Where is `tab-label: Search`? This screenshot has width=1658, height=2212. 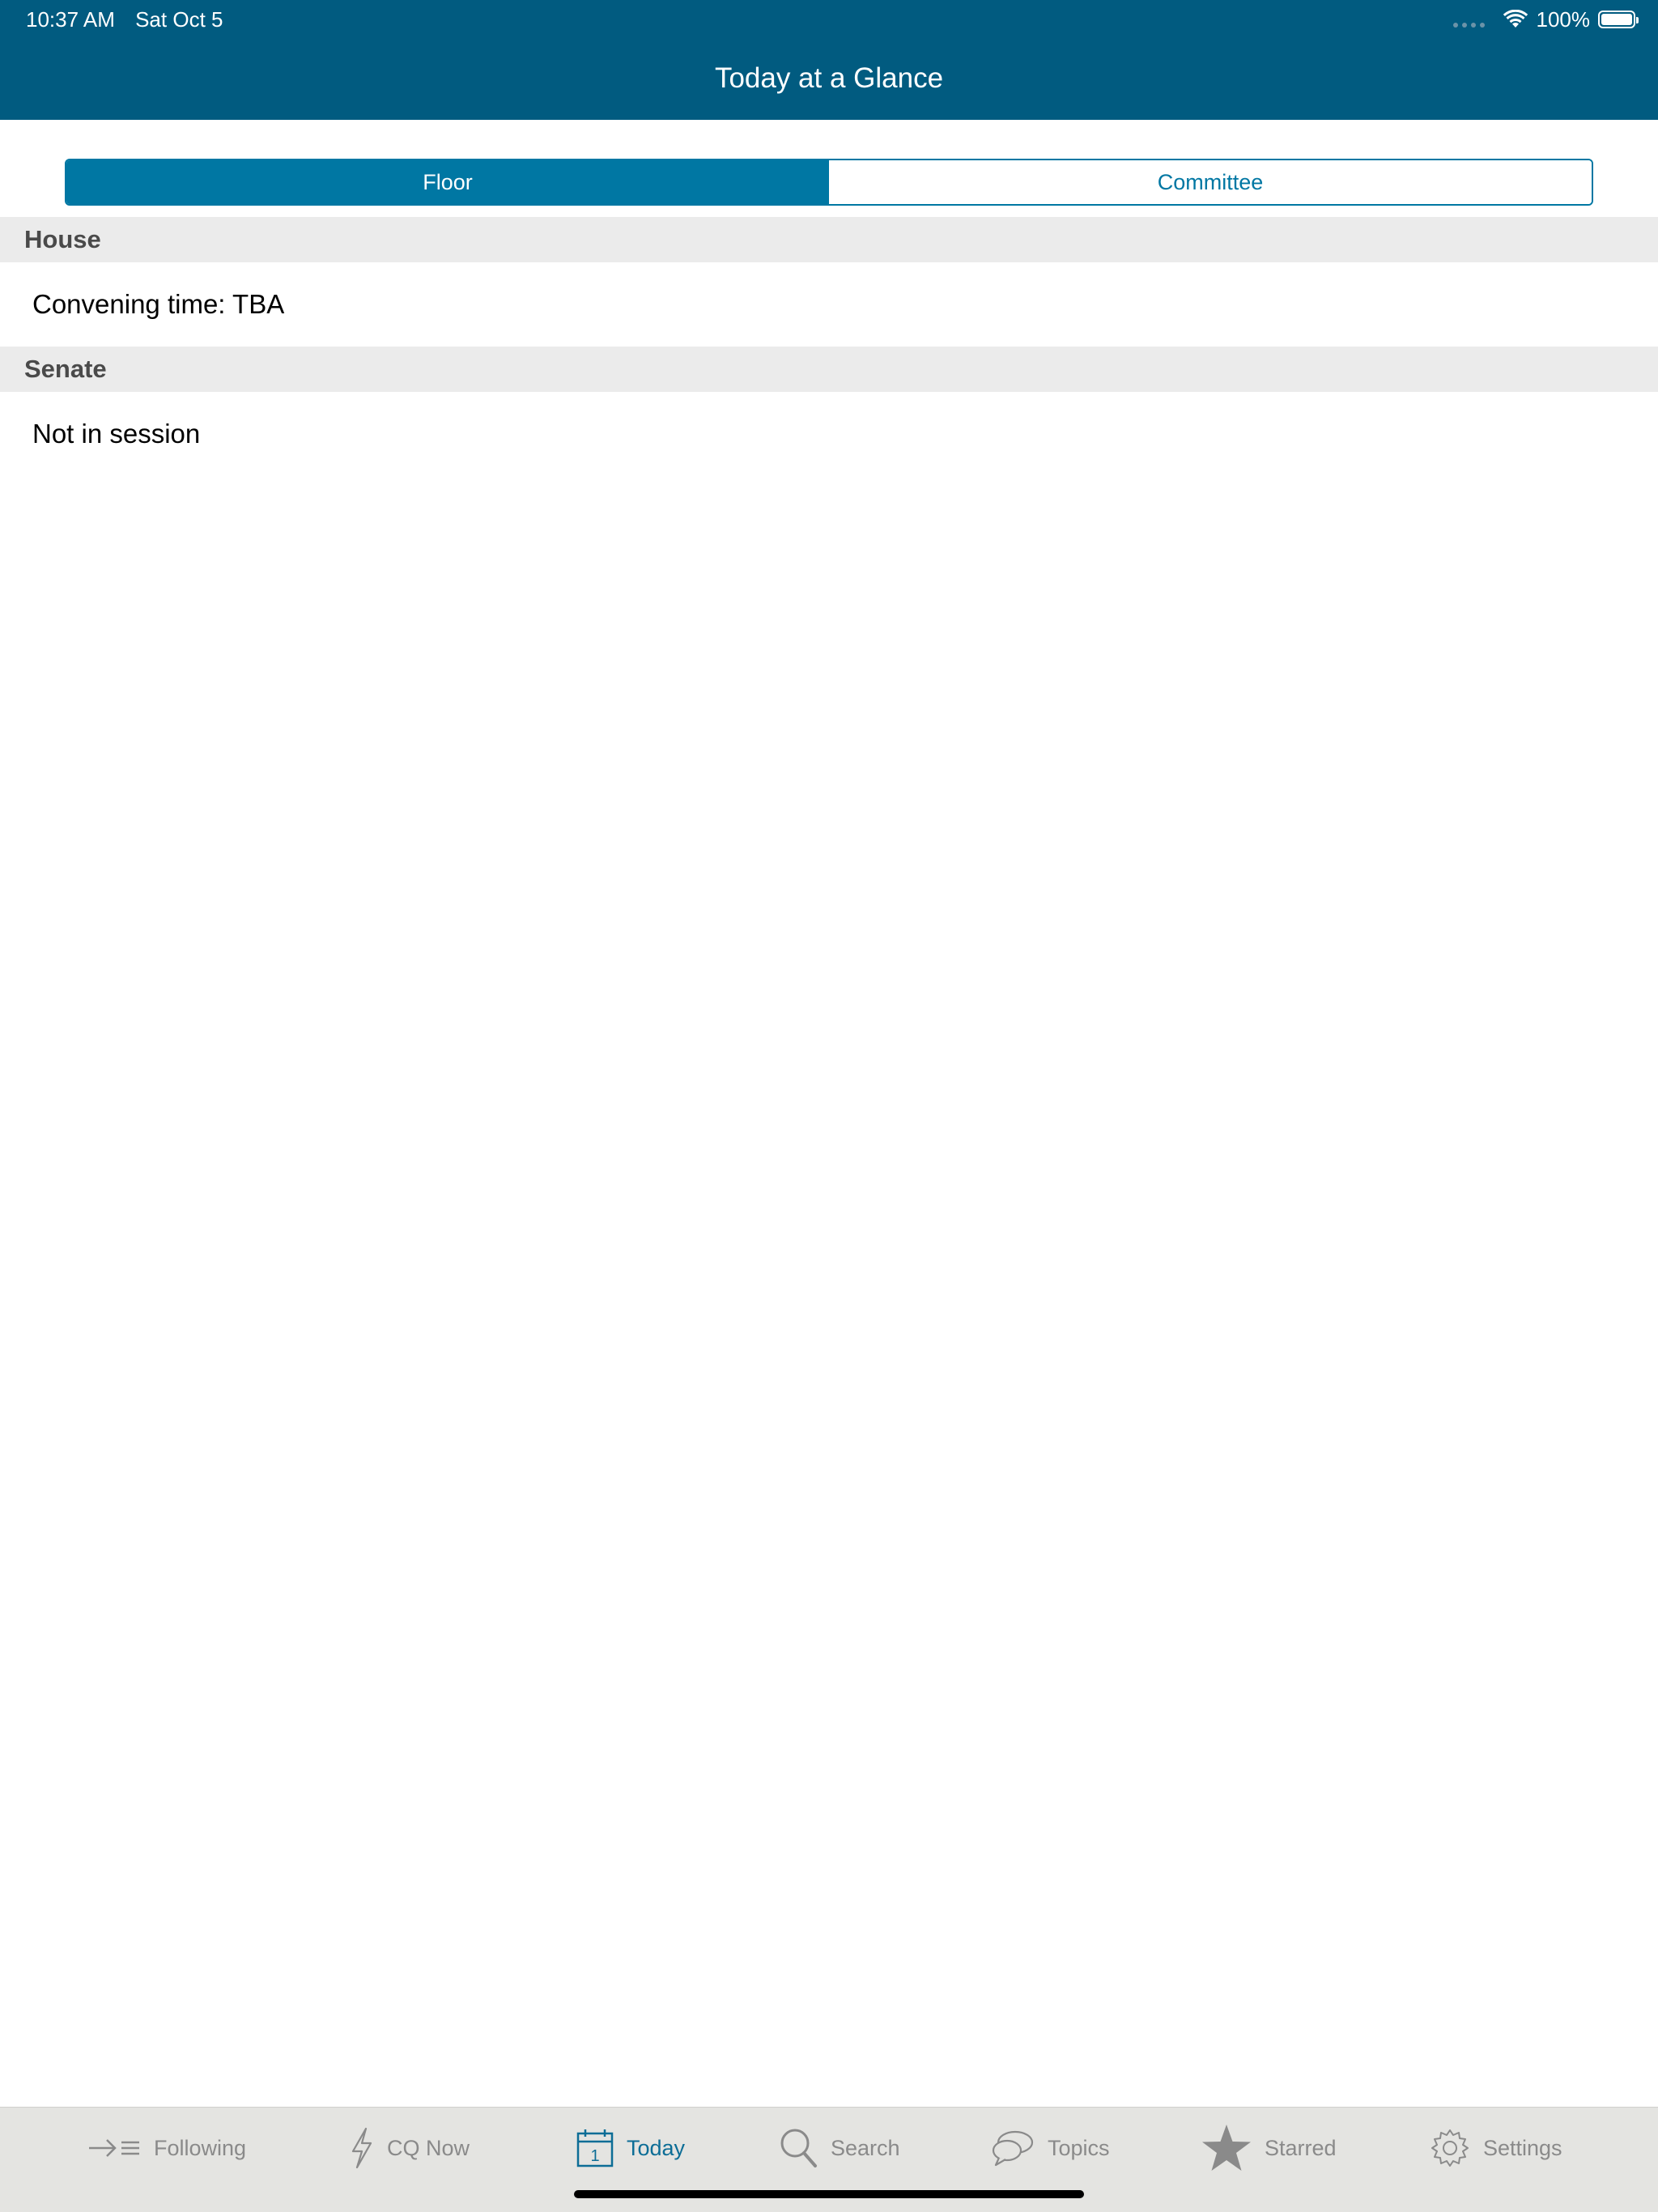
tab-label: Search is located at coordinates (865, 2148).